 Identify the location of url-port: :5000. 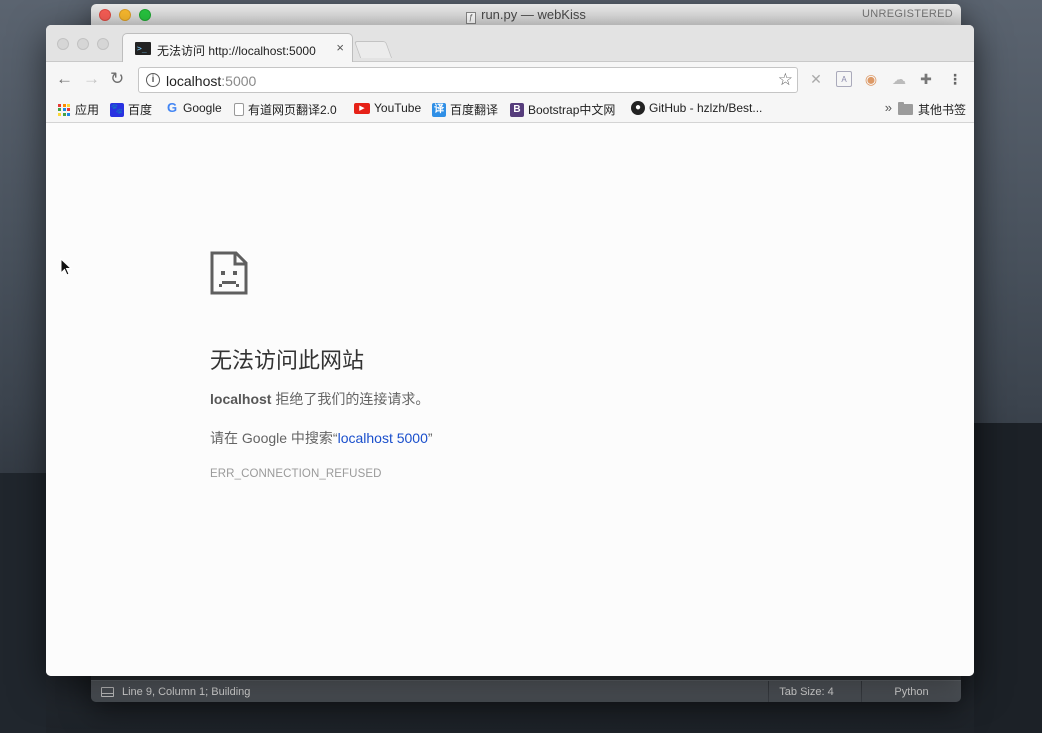
(239, 81).